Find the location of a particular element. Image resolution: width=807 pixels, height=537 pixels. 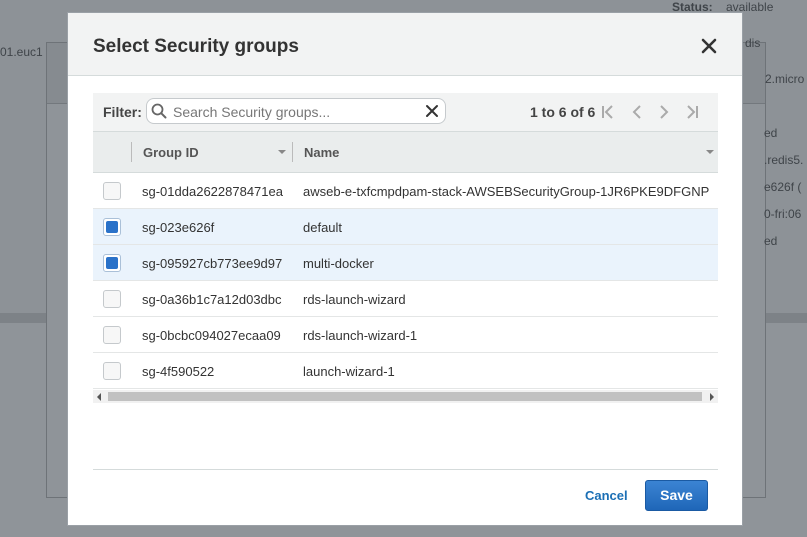

scroll-left-icon is located at coordinates (99, 397).